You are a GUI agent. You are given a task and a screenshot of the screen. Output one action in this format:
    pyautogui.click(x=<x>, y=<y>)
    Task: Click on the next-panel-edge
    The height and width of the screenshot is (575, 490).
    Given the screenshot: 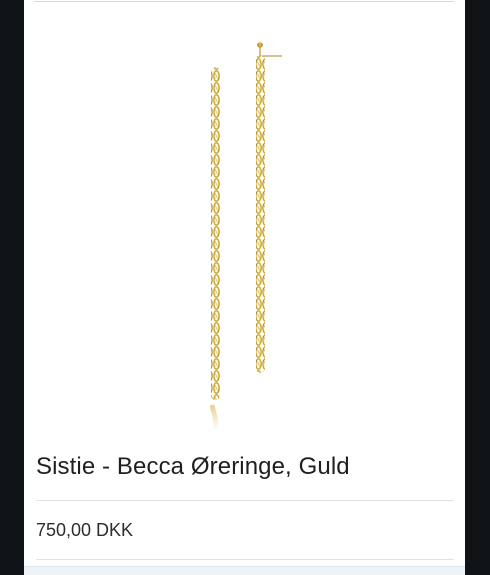 What is the action you would take?
    pyautogui.click(x=244, y=570)
    